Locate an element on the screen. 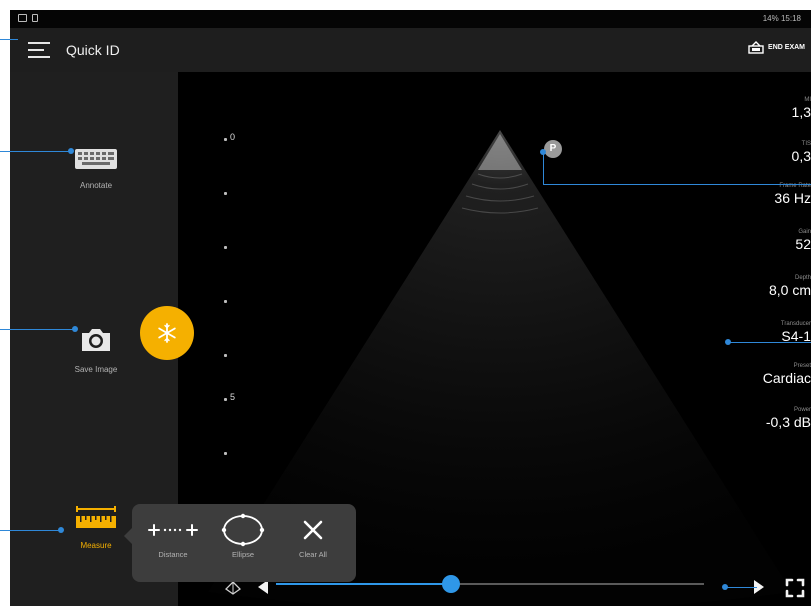  param-gain: Gain 52 is located at coordinates (803, 240).